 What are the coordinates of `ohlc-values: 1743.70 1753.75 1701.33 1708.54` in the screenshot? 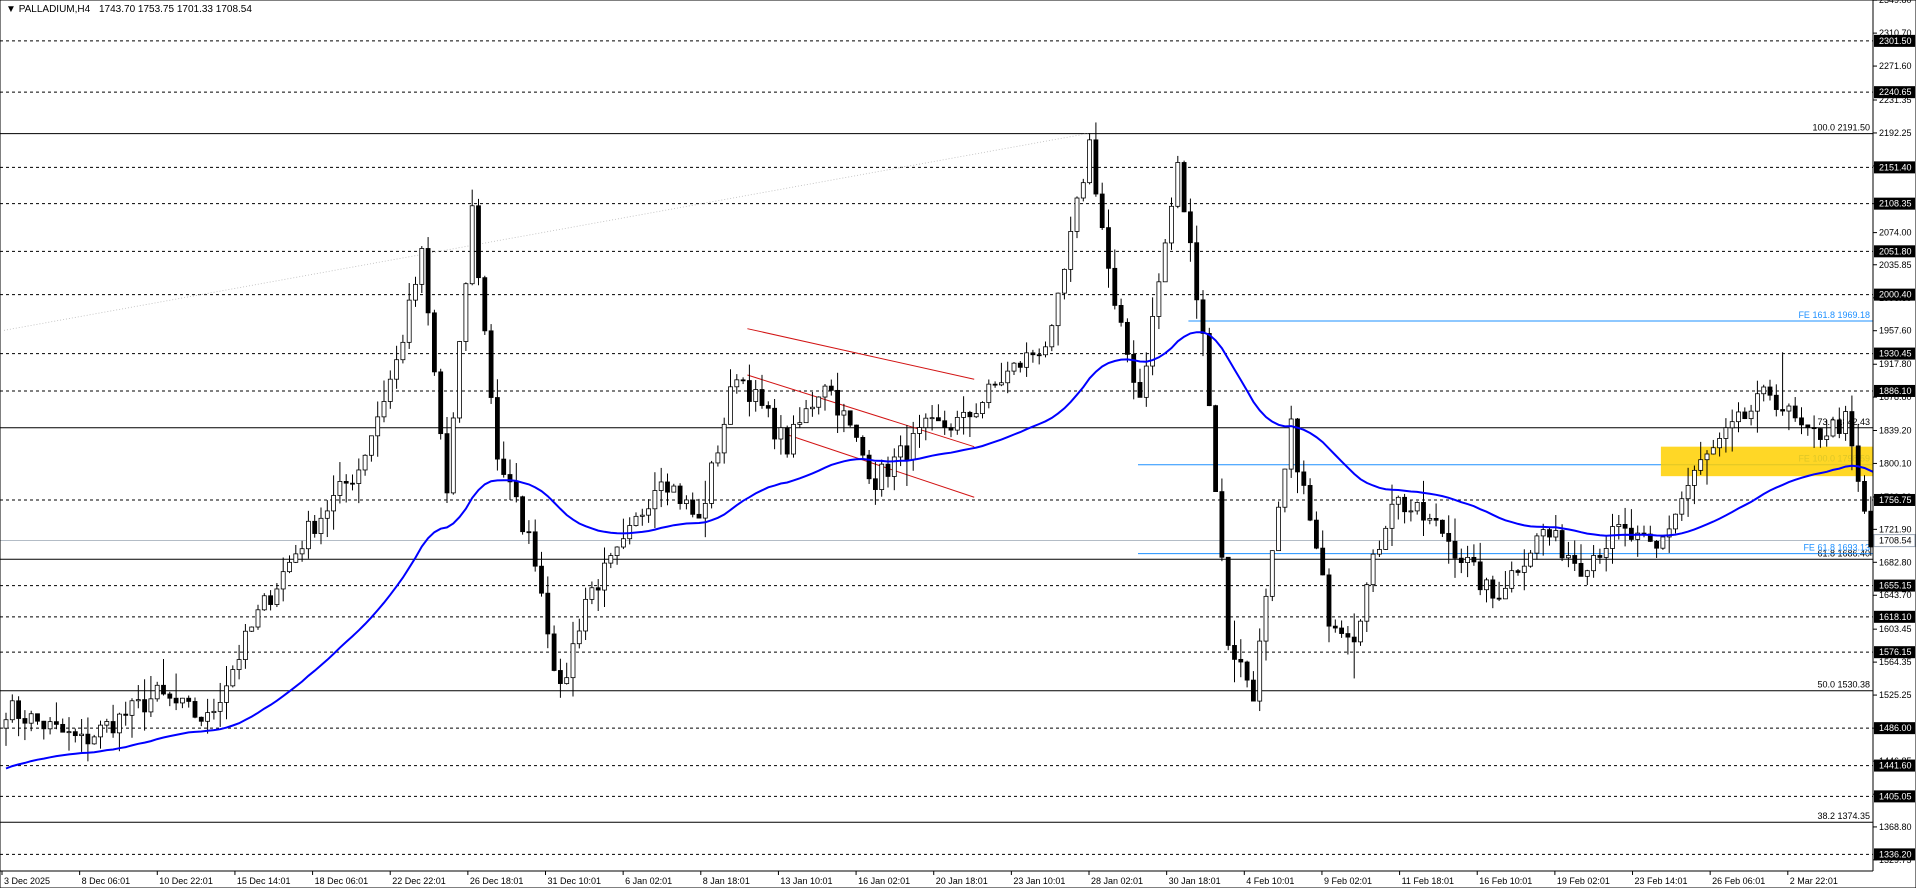 It's located at (175, 9).